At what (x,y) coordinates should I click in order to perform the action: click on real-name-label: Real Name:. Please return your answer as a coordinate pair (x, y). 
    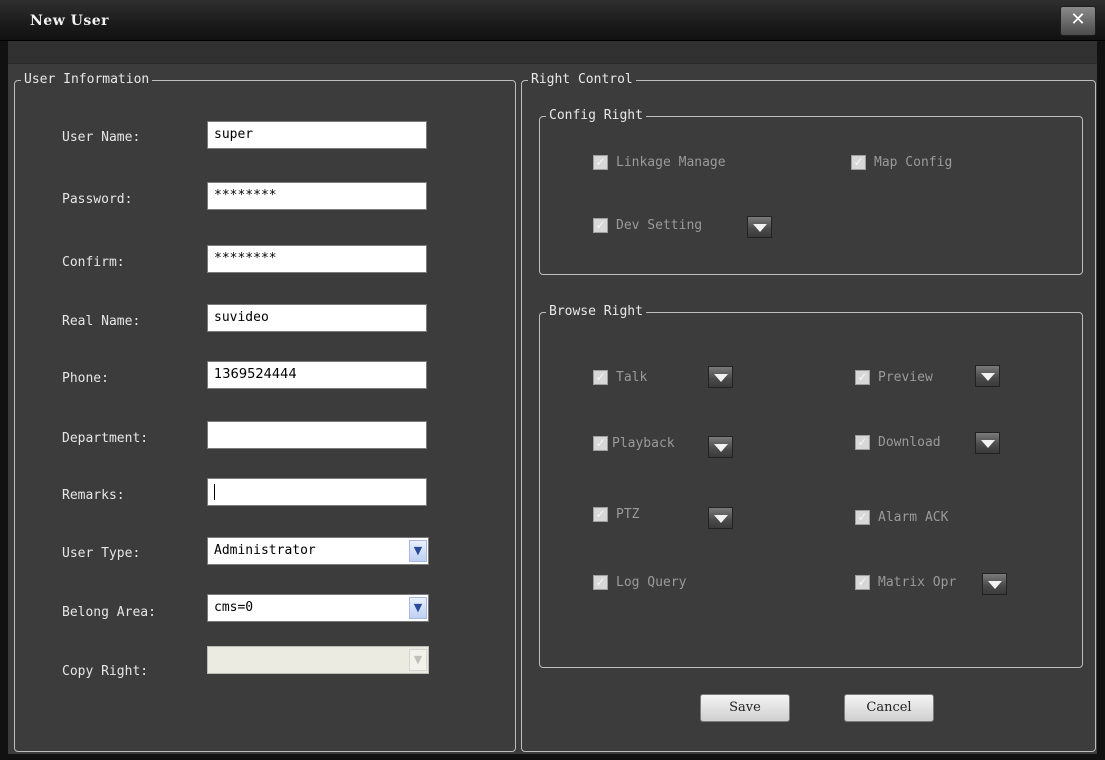
    Looking at the image, I should click on (101, 321).